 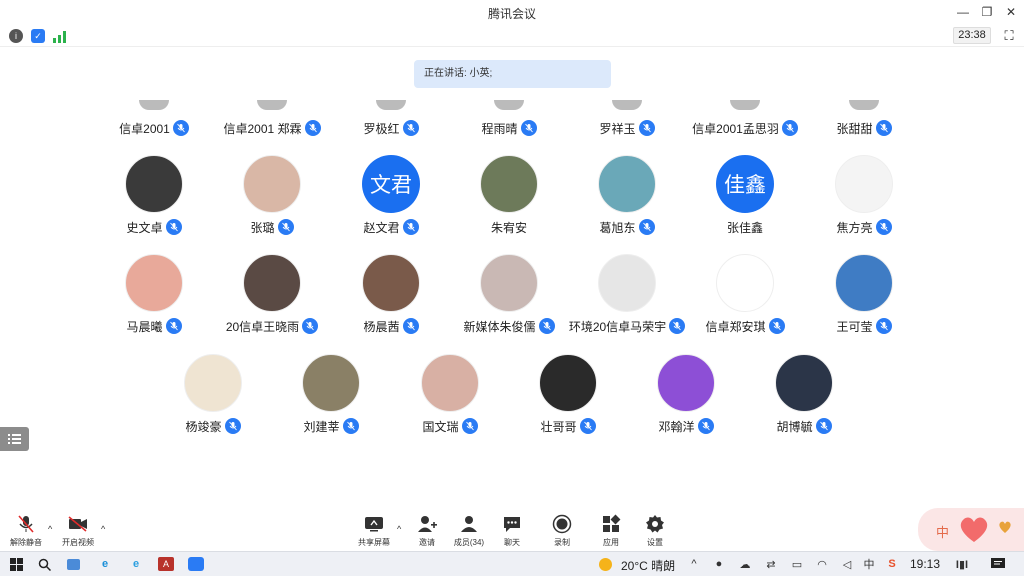 What do you see at coordinates (962, 564) in the screenshot?
I see `app-tray-icon: I▮I` at bounding box center [962, 564].